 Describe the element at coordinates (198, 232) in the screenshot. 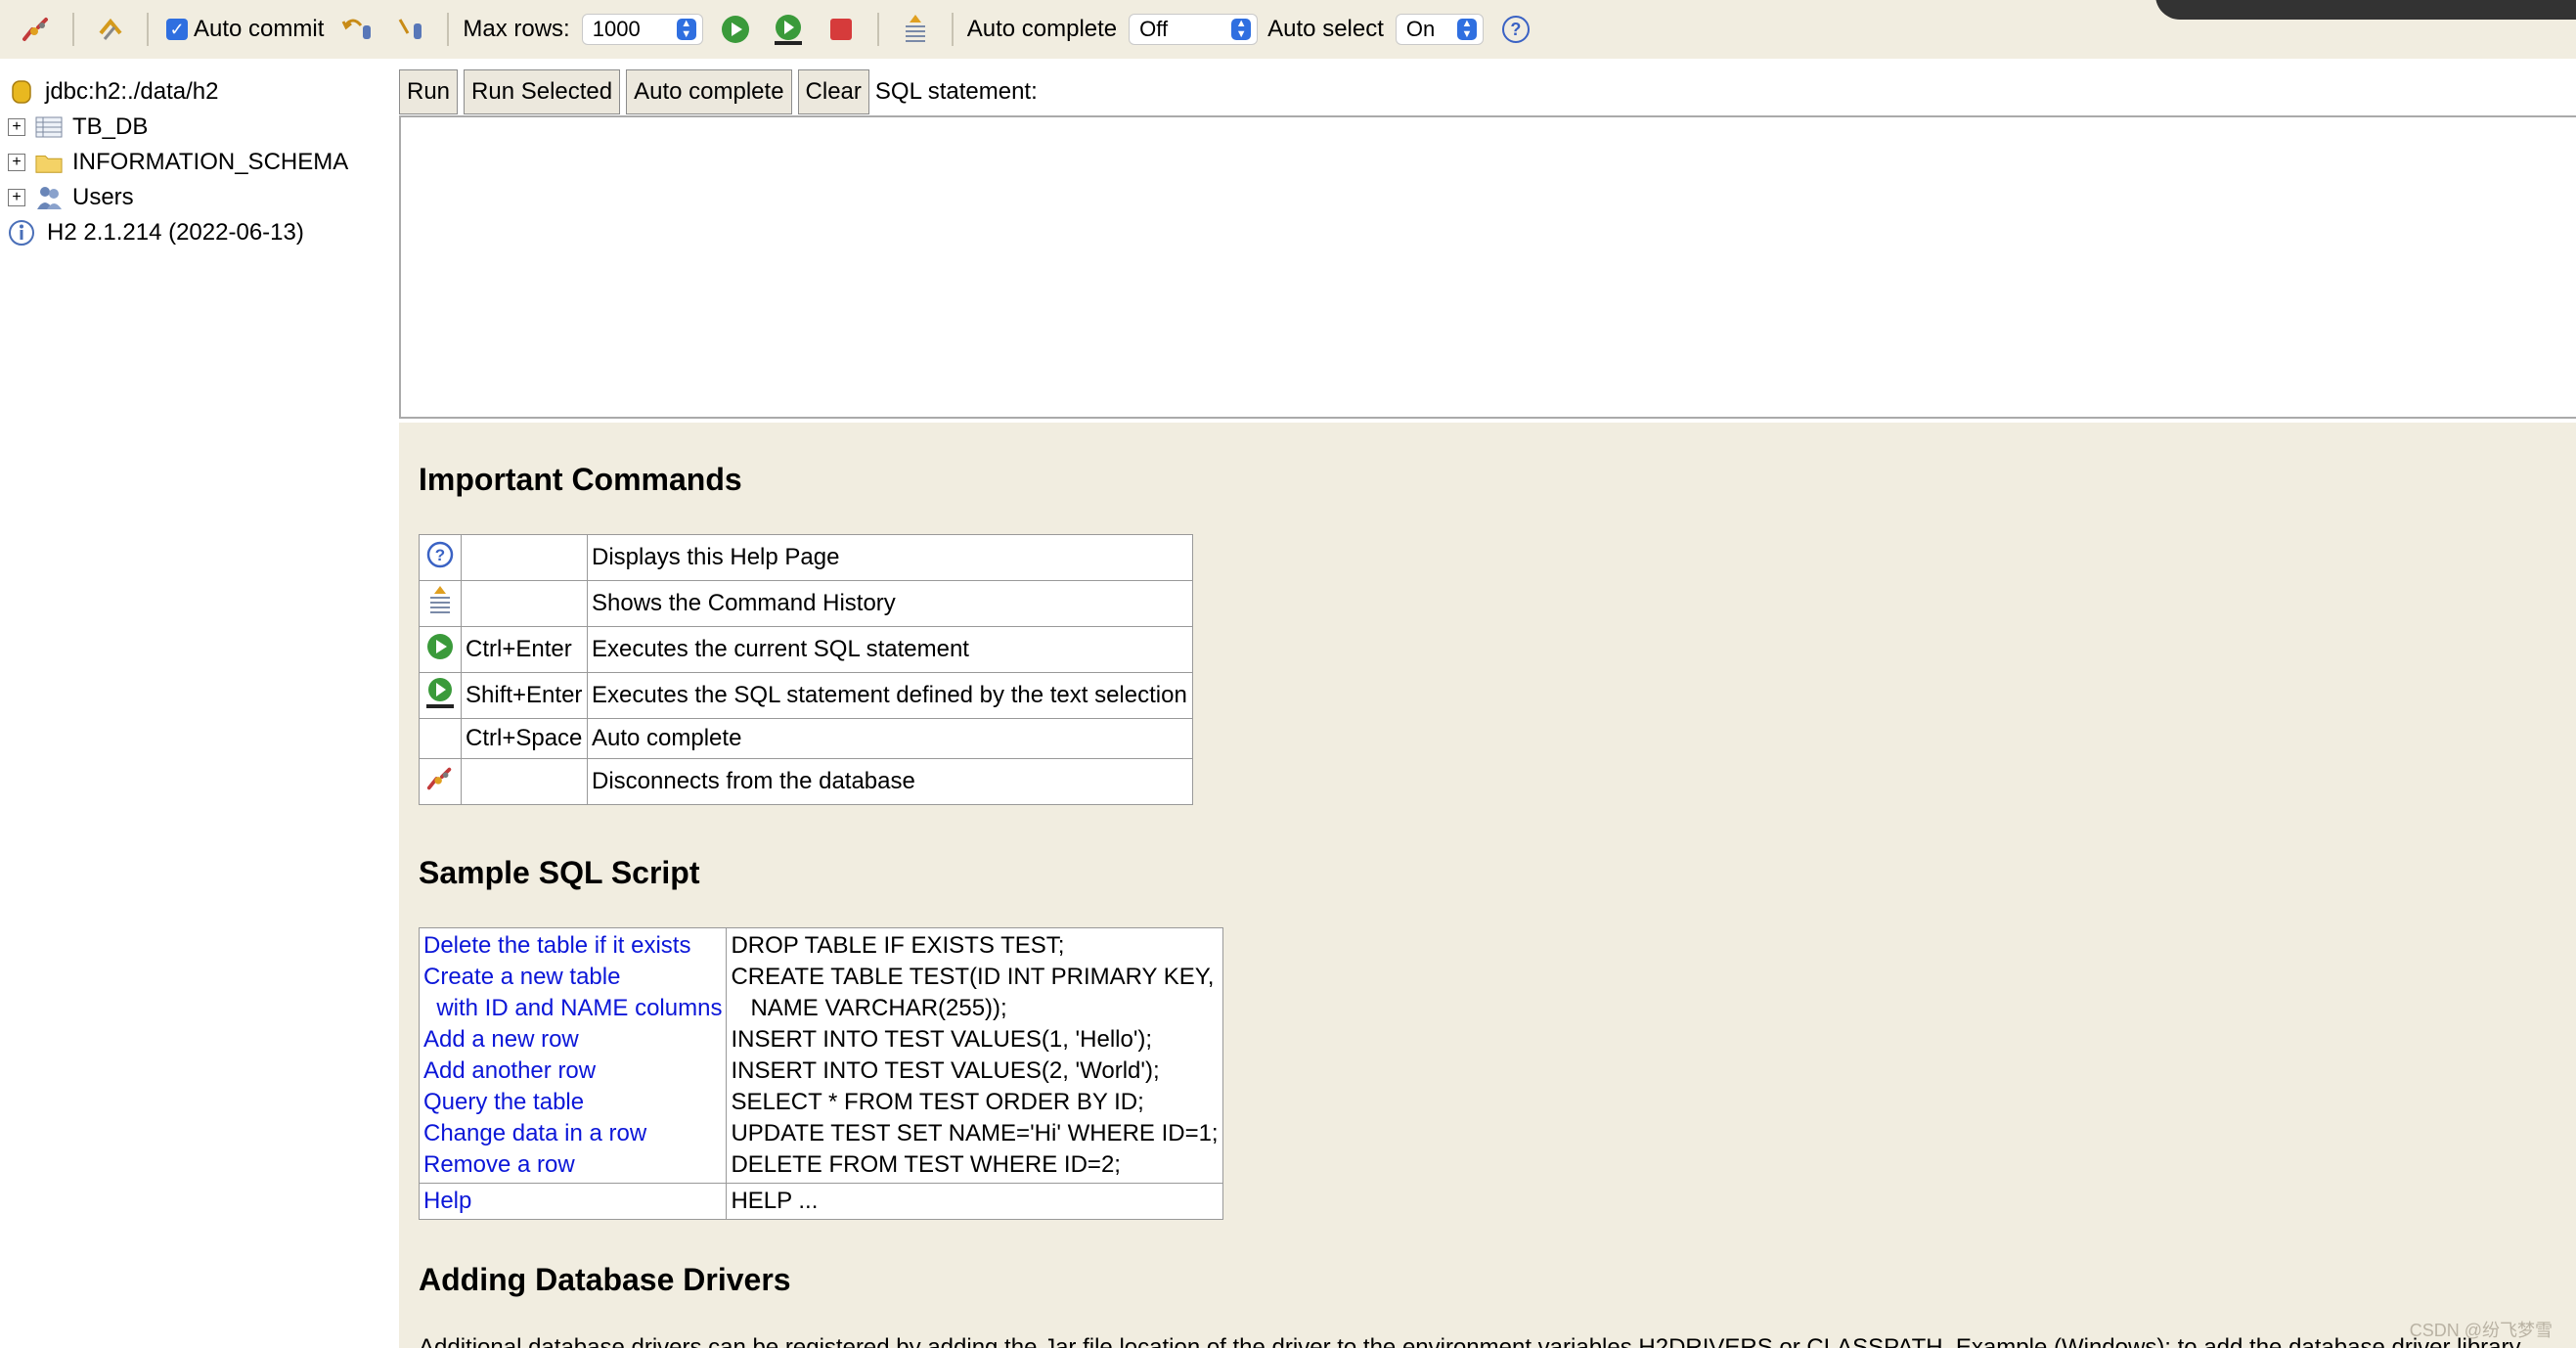

I see `tree-version: H2 2.1.214 (2022-06-13)` at that location.